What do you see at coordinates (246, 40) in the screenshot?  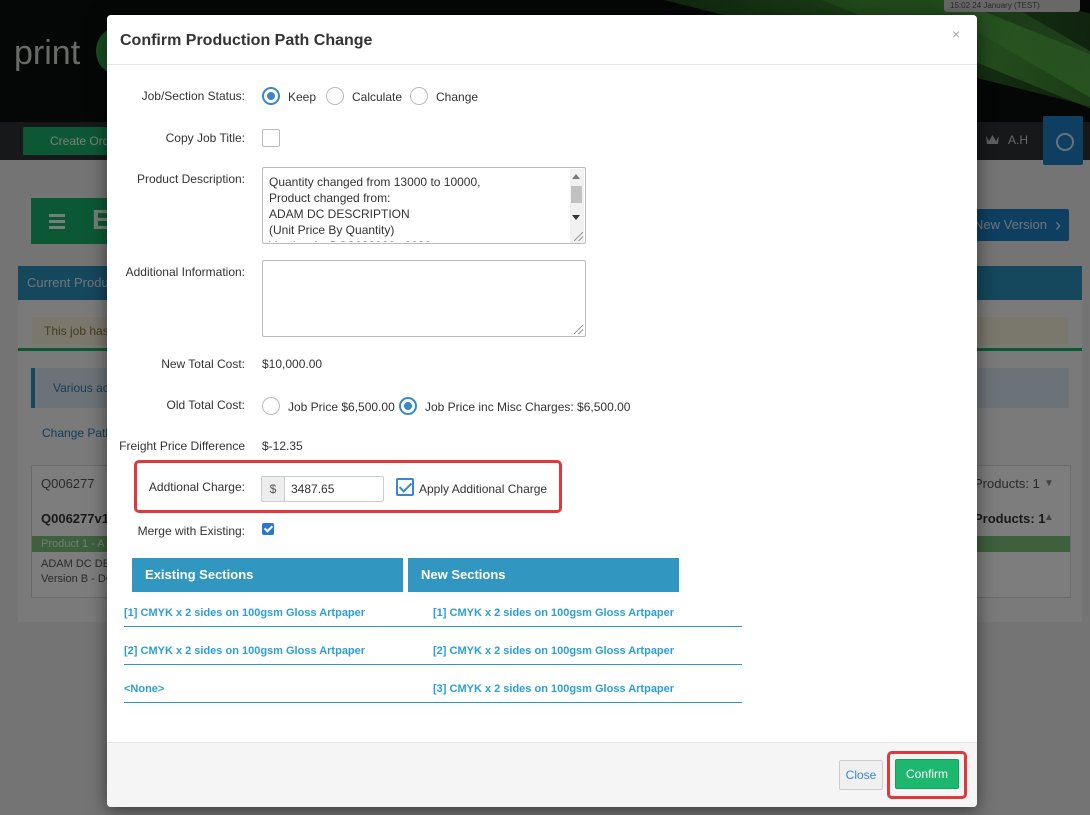 I see `modal-title: Confirm Production Path Change` at bounding box center [246, 40].